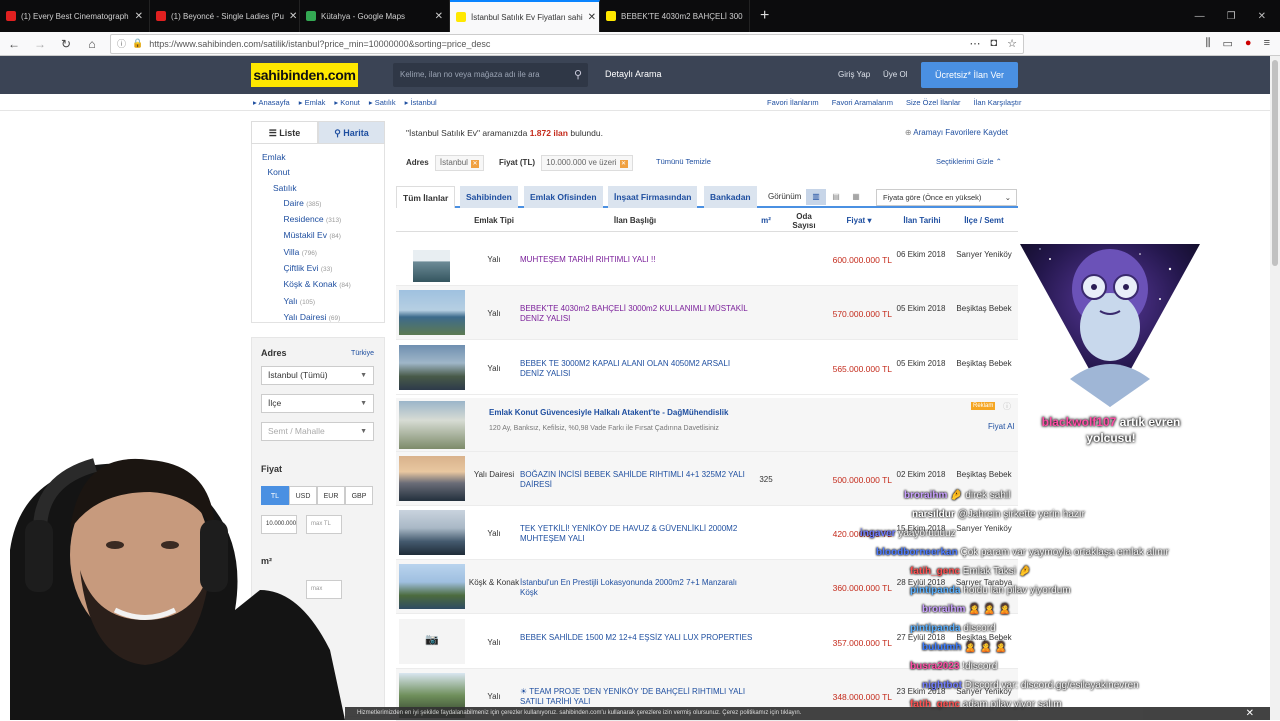 Image resolution: width=1280 pixels, height=721 pixels. What do you see at coordinates (323, 302) in the screenshot?
I see `category-item: Yalı (105)` at bounding box center [323, 302].